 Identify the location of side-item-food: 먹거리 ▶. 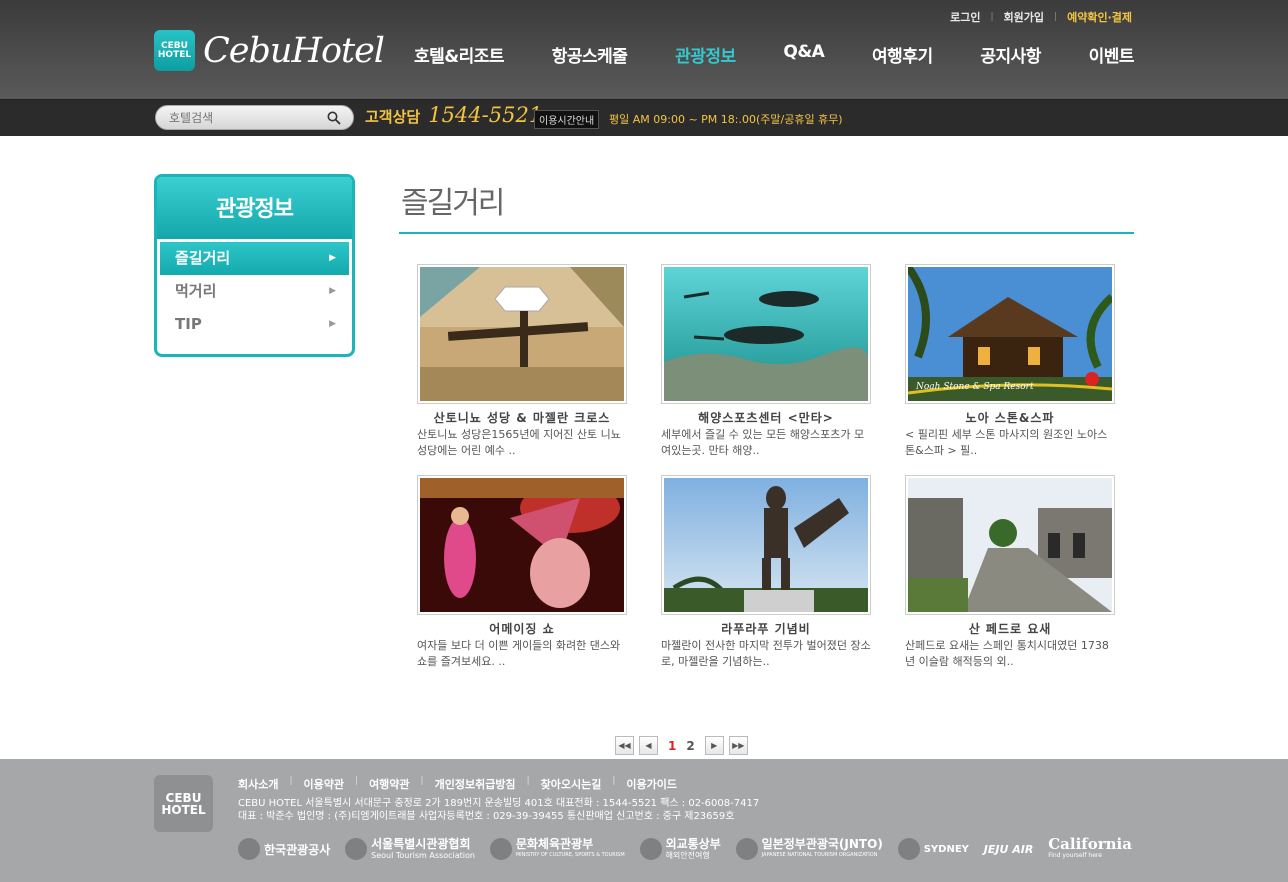
(254, 291).